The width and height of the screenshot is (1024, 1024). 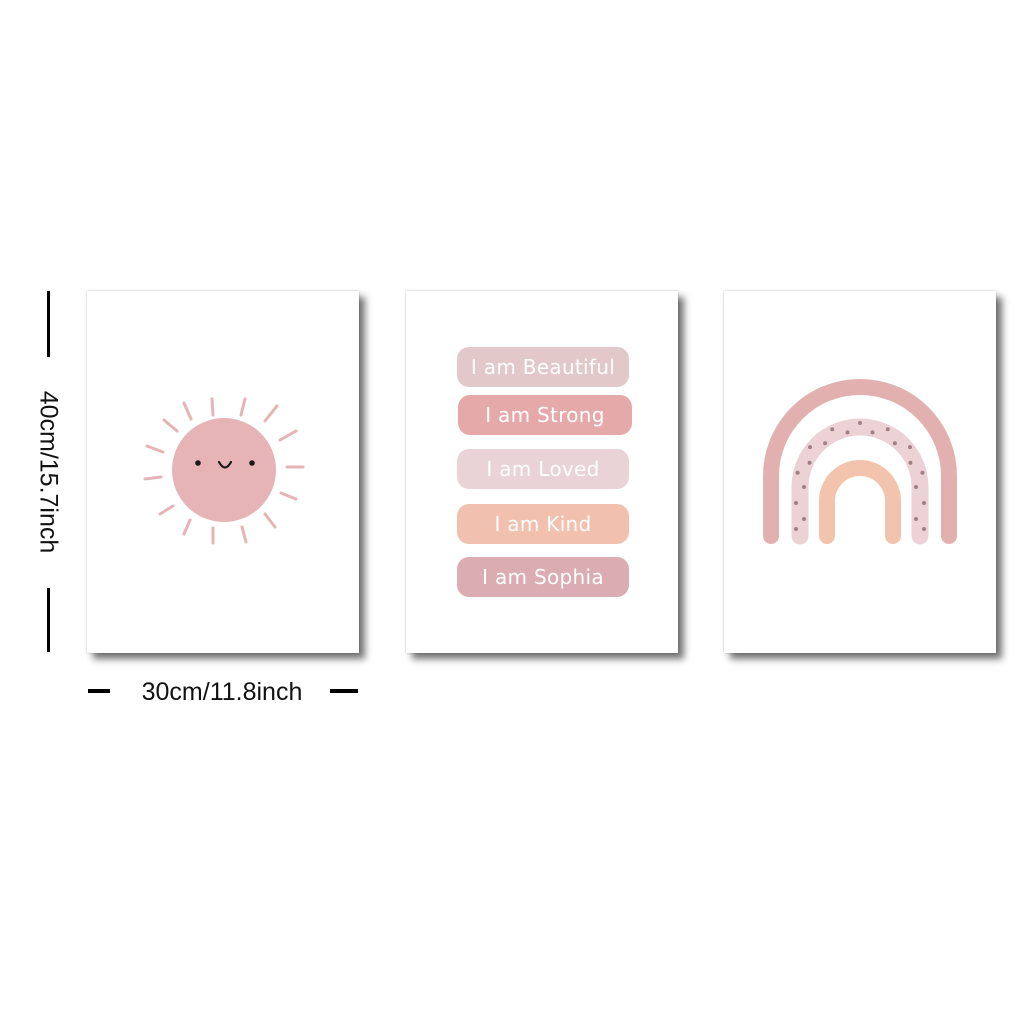 I want to click on affirmation-pill: I am Kind, so click(x=543, y=524).